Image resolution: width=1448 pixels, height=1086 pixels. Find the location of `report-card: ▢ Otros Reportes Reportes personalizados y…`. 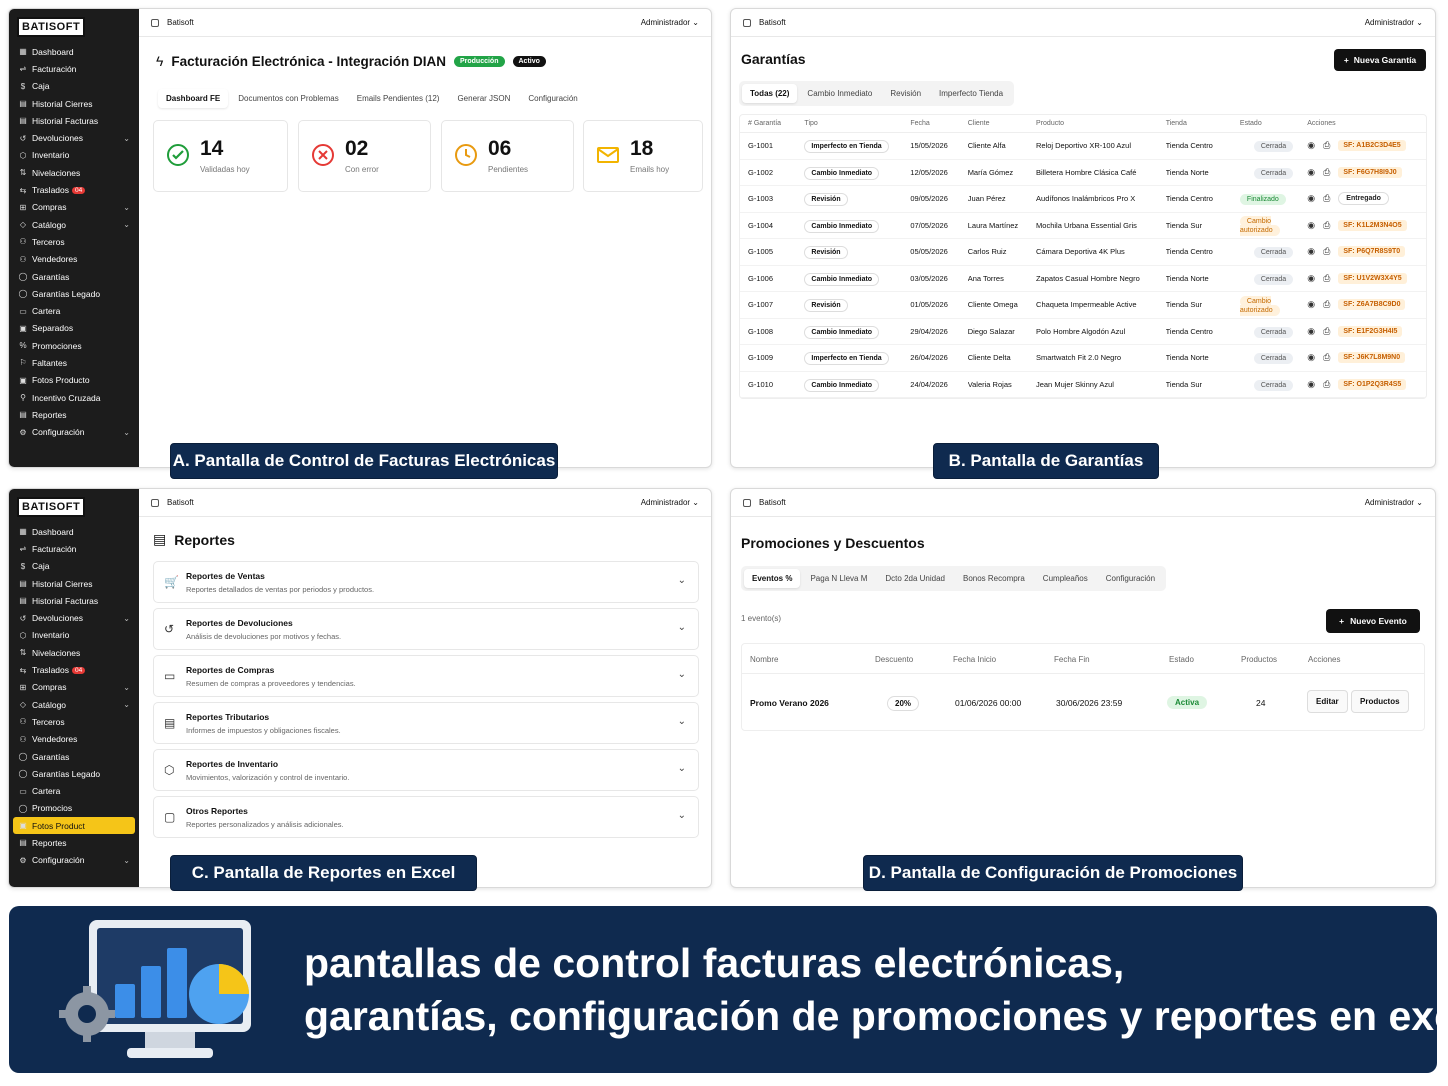

report-card: ▢ Otros Reportes Reportes personalizados y… is located at coordinates (426, 817).